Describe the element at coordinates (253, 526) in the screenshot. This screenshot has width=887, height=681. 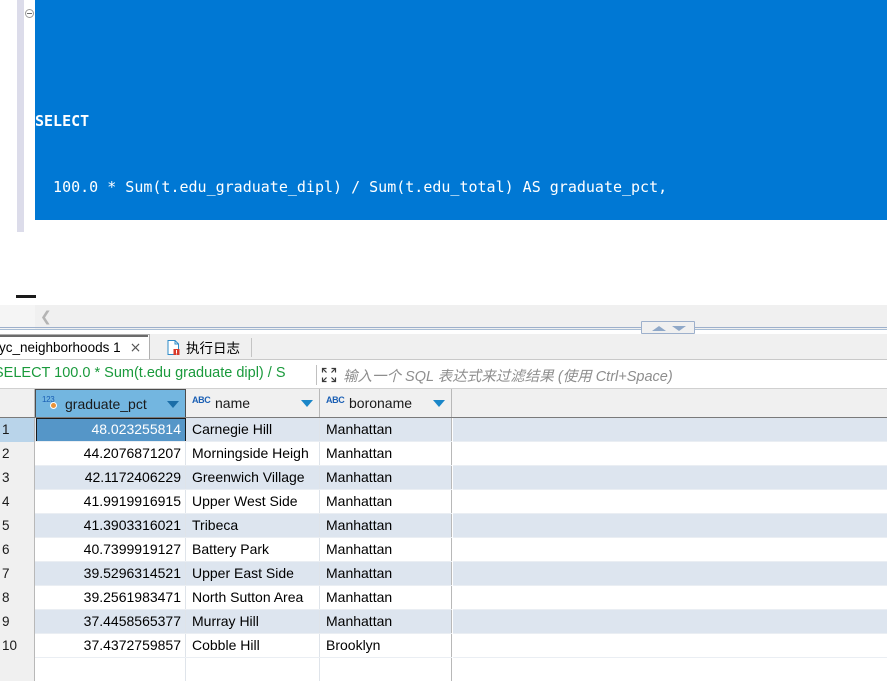
I see `cell-name: Tribeca` at that location.